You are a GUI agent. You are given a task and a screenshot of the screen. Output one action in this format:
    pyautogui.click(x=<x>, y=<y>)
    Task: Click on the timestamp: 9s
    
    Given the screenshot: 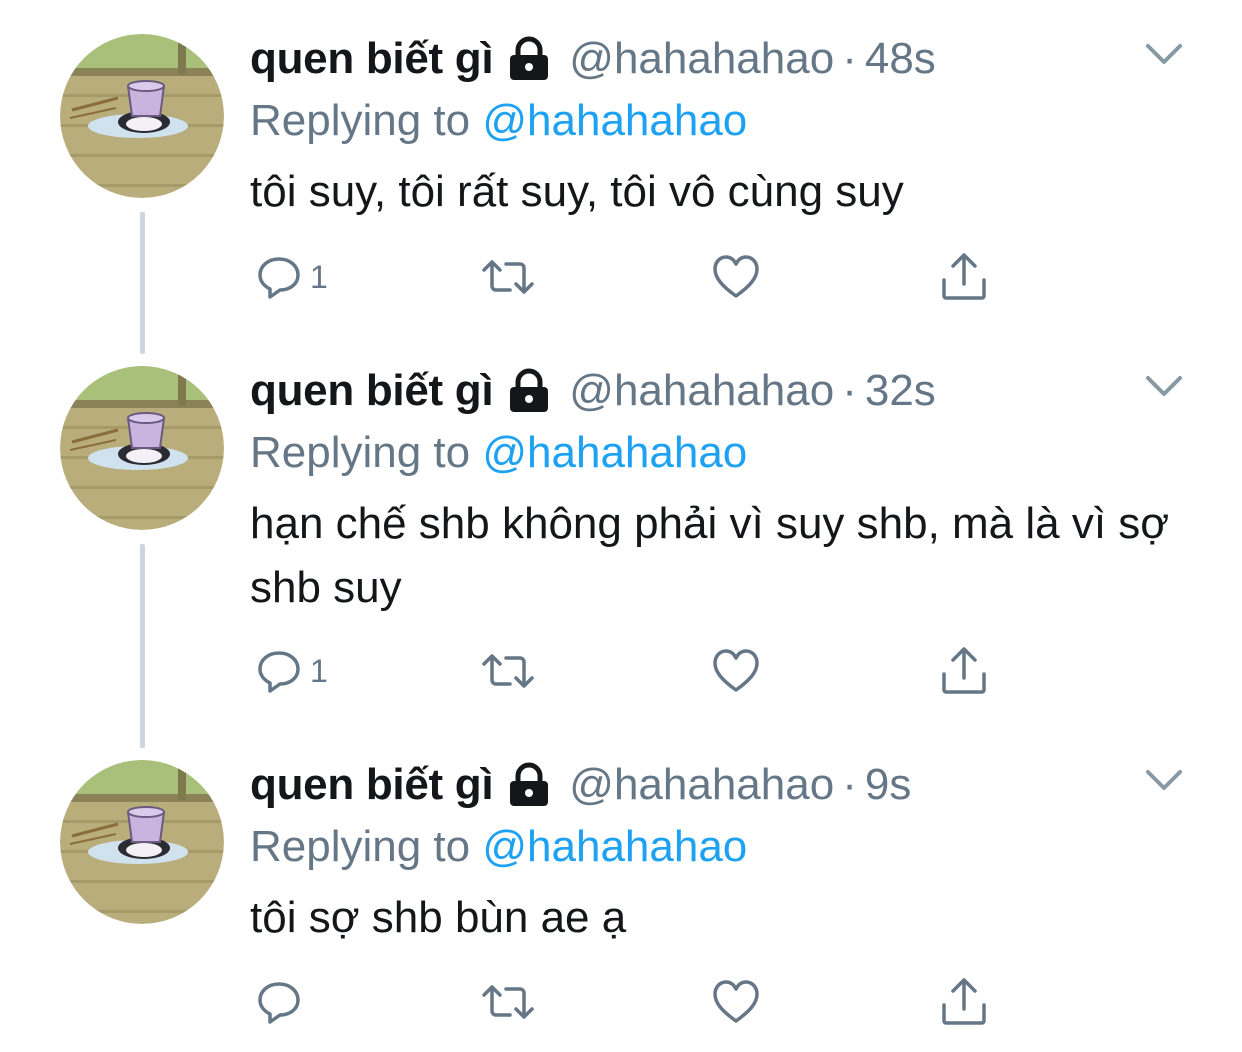 What is the action you would take?
    pyautogui.click(x=888, y=785)
    